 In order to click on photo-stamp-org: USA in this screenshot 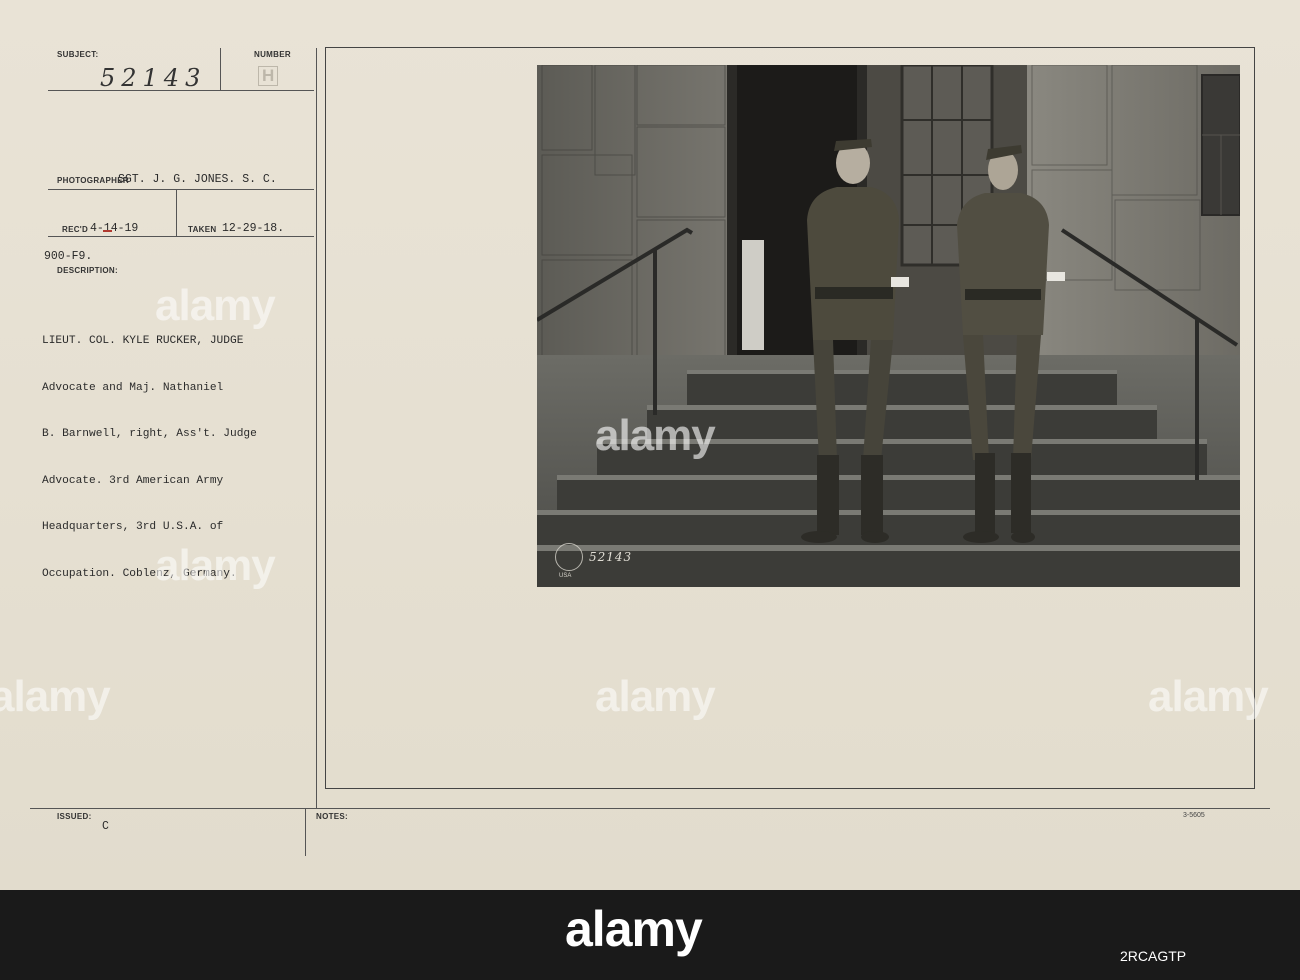, I will do `click(565, 576)`.